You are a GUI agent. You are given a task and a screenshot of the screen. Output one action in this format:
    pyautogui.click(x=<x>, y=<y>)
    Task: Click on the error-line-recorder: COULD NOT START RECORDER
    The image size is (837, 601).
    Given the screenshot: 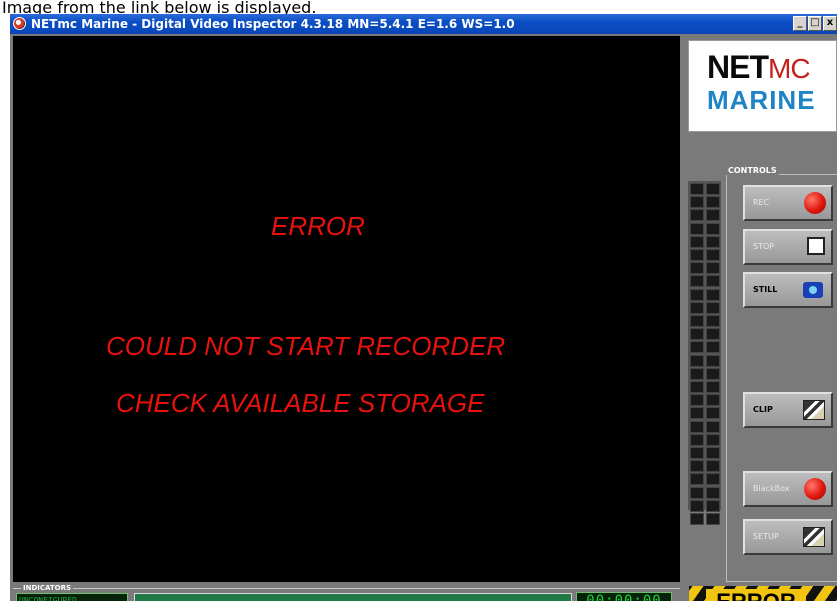 What is the action you would take?
    pyautogui.click(x=306, y=346)
    